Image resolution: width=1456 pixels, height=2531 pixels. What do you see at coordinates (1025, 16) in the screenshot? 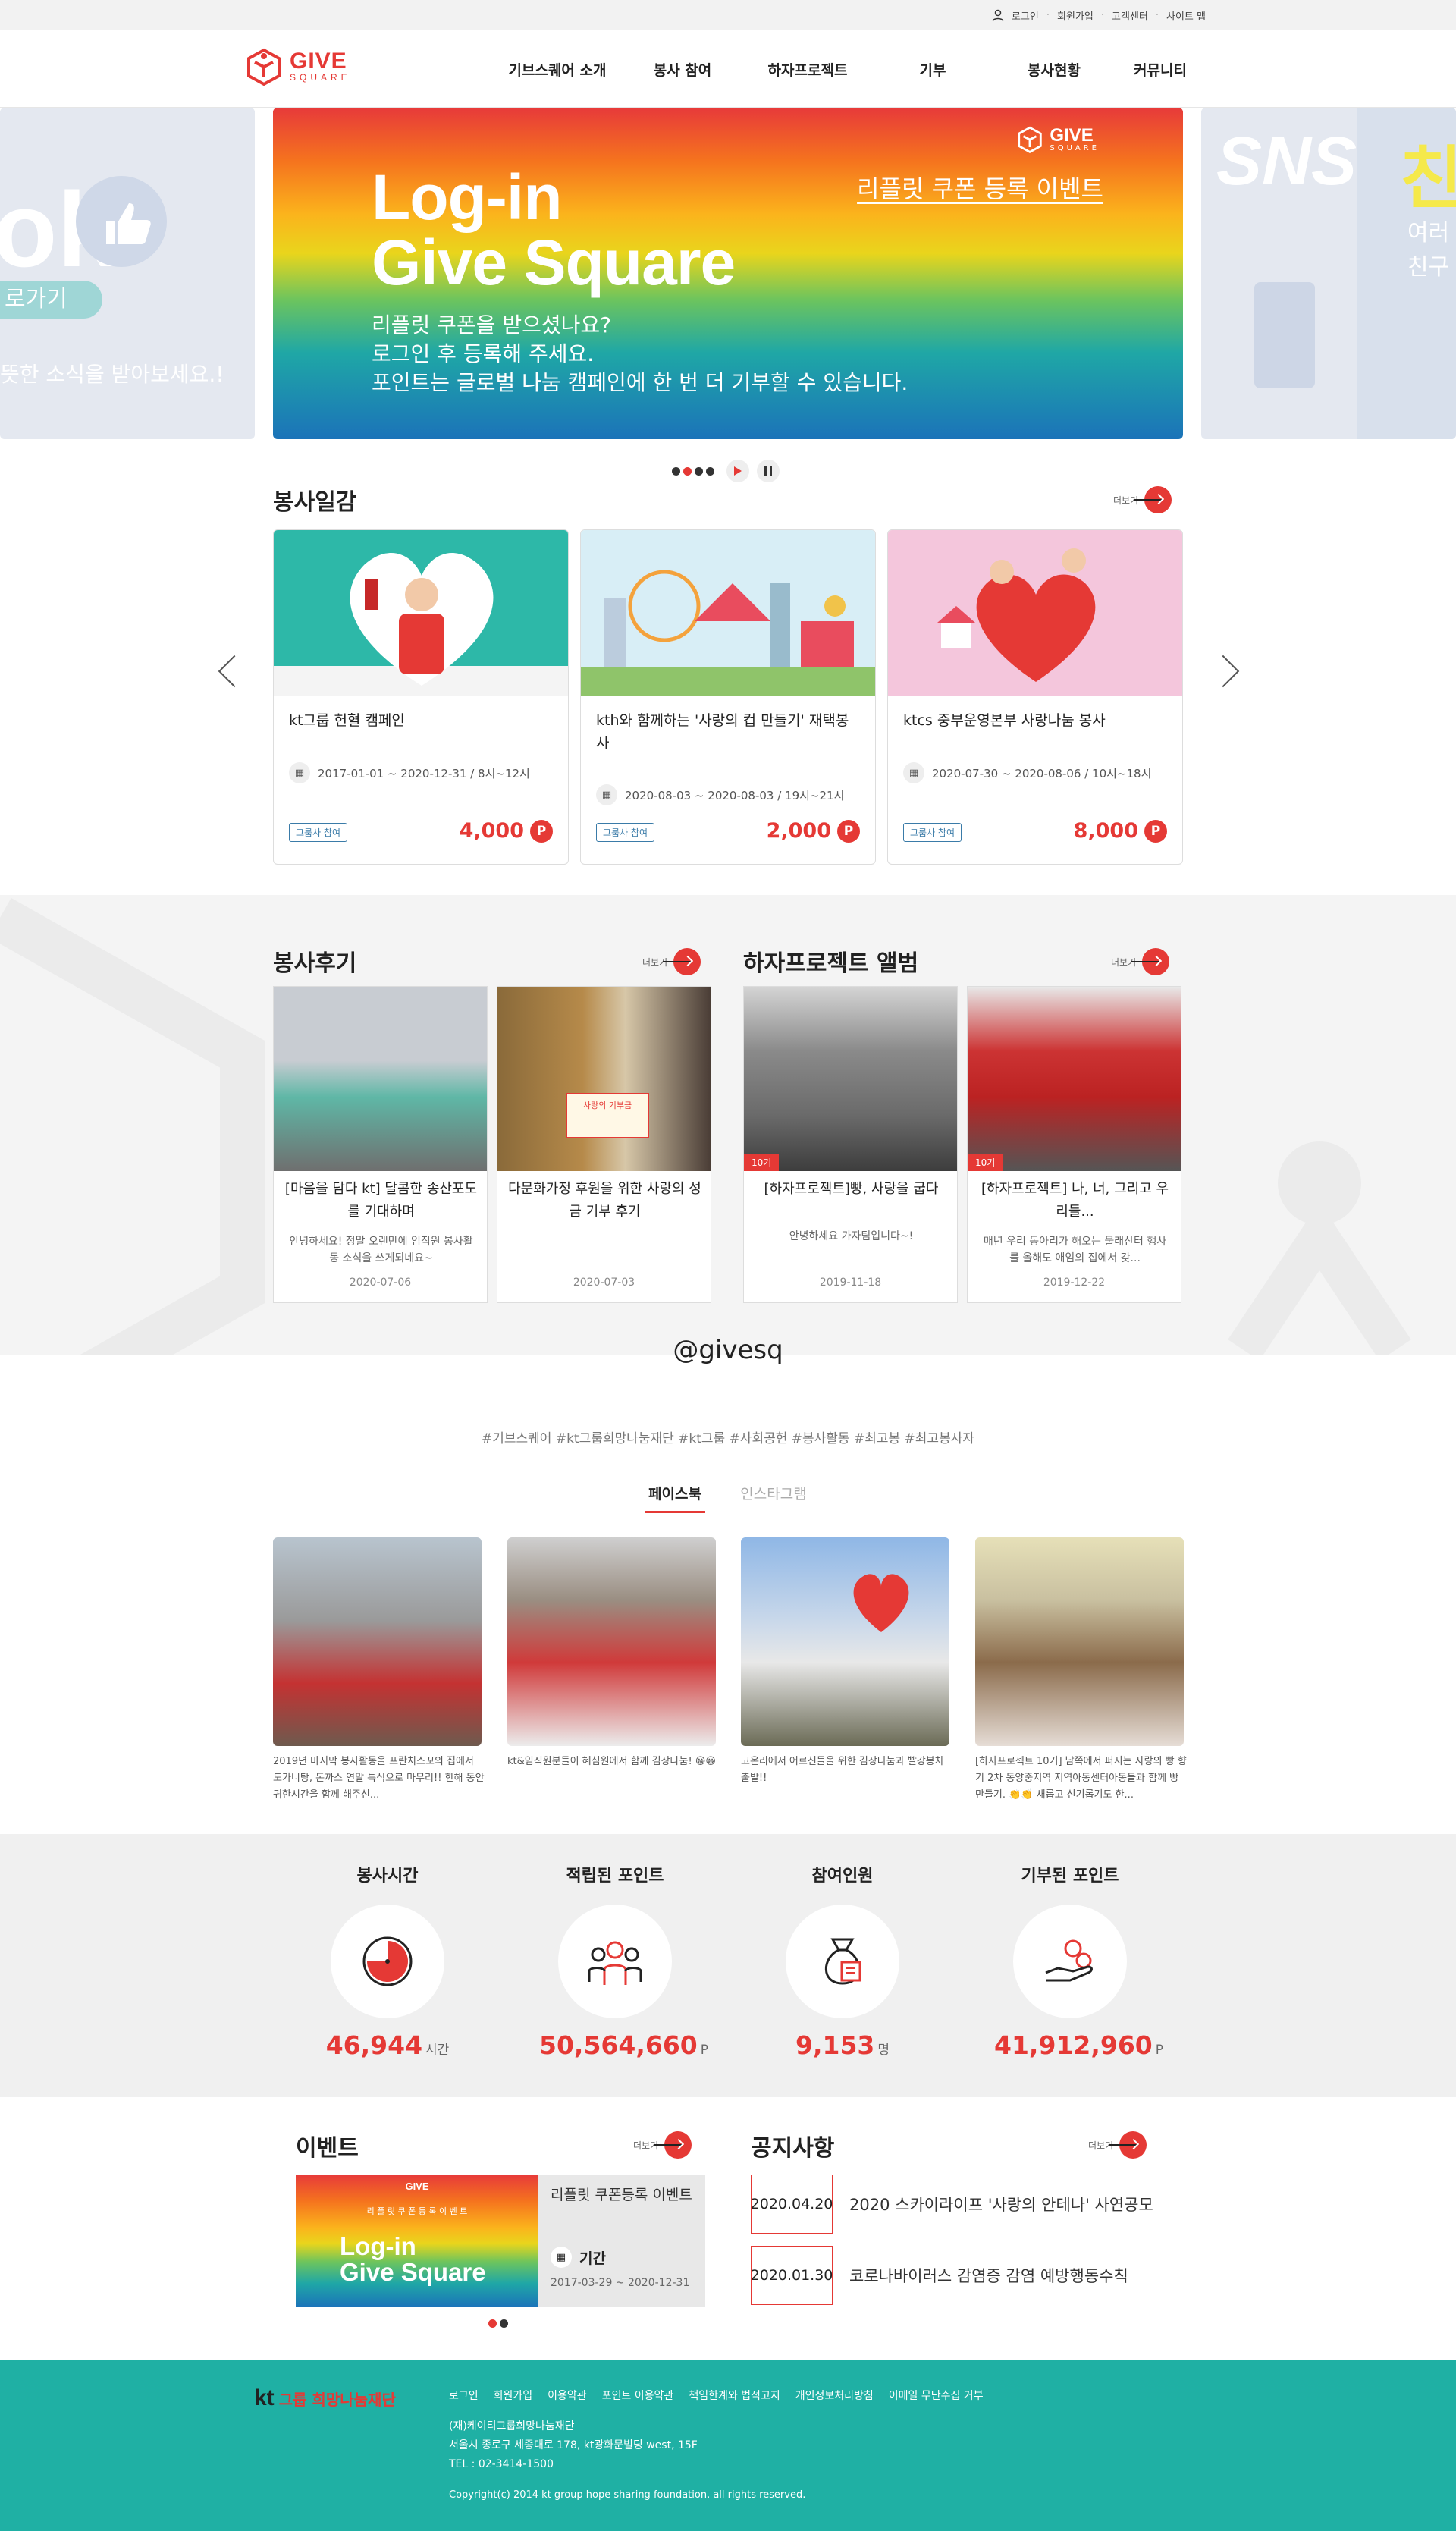
I see `login-link: 로그인` at bounding box center [1025, 16].